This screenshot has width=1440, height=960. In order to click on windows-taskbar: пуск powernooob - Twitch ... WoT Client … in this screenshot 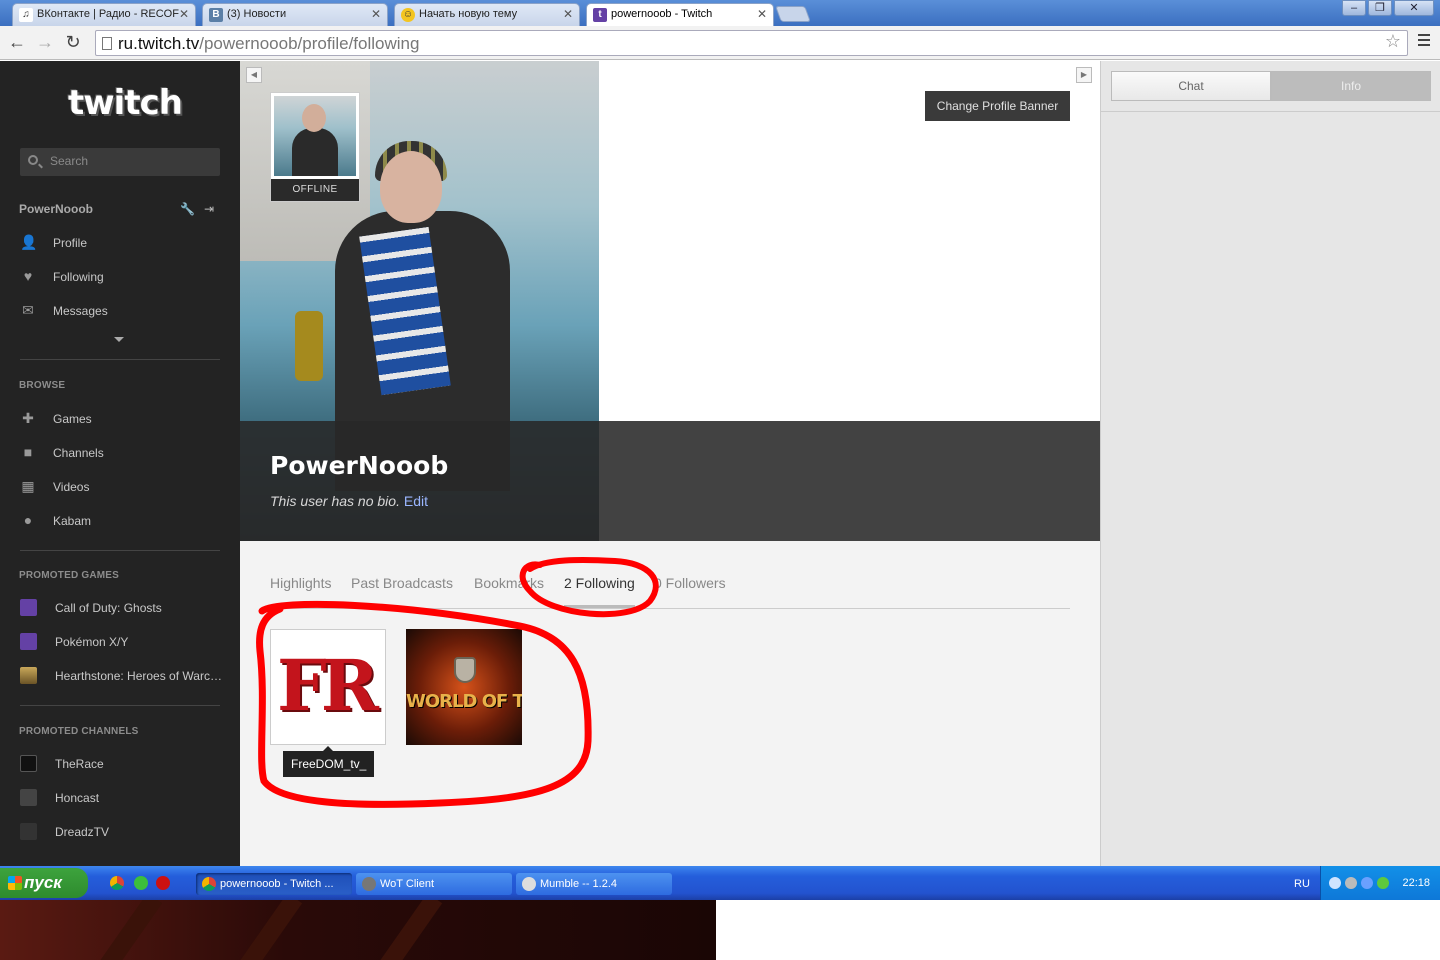, I will do `click(720, 883)`.